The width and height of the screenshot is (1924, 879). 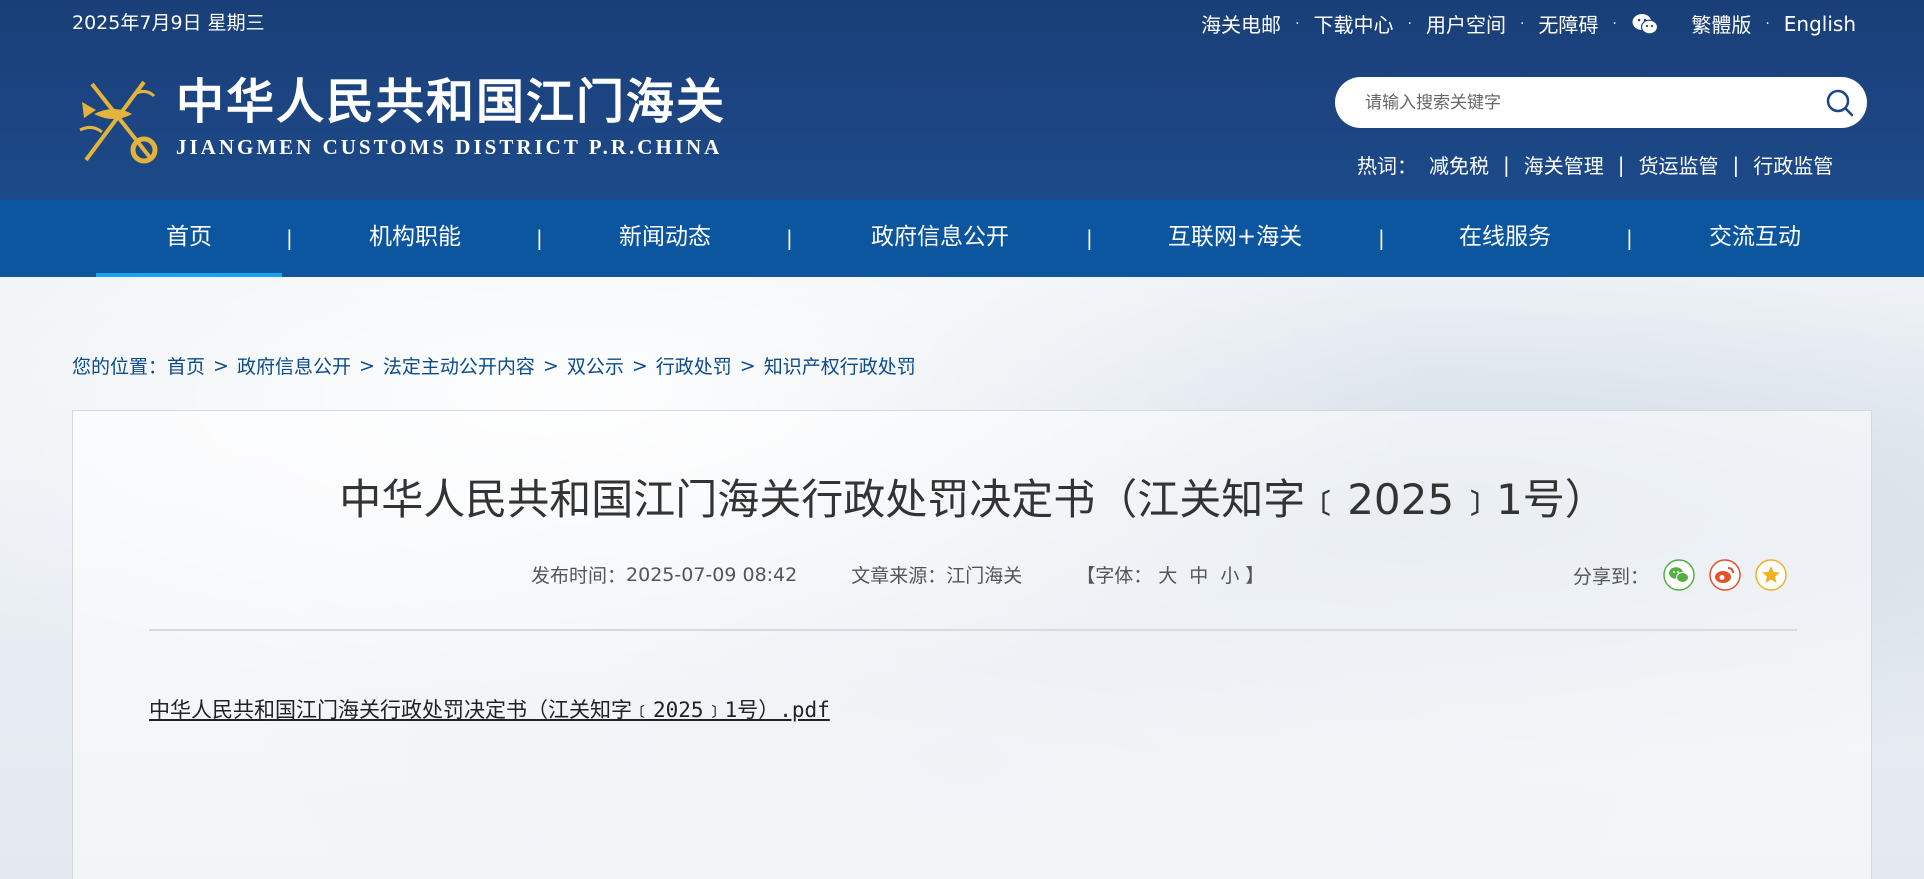 I want to click on top-link-accessibility: 无障碍, so click(x=1568, y=23).